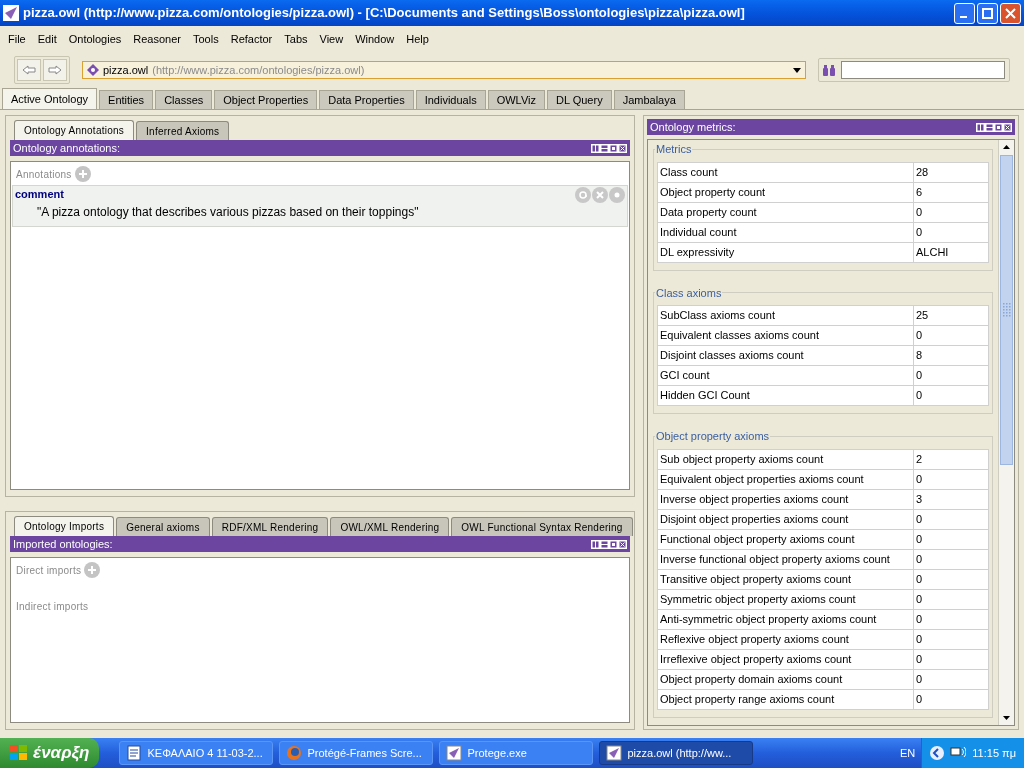 Image resolution: width=1024 pixels, height=768 pixels. I want to click on metric-value: 2, so click(951, 459).